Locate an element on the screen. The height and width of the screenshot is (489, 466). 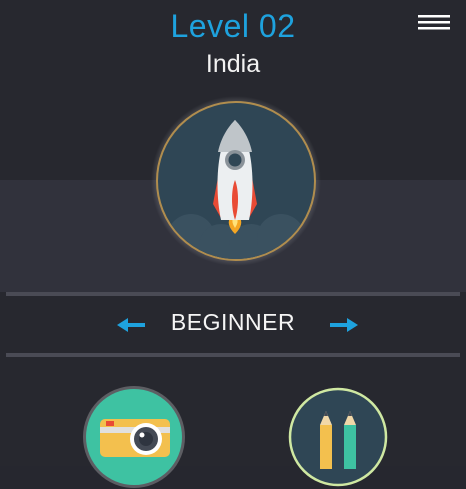
menu-button is located at coordinates (434, 24).